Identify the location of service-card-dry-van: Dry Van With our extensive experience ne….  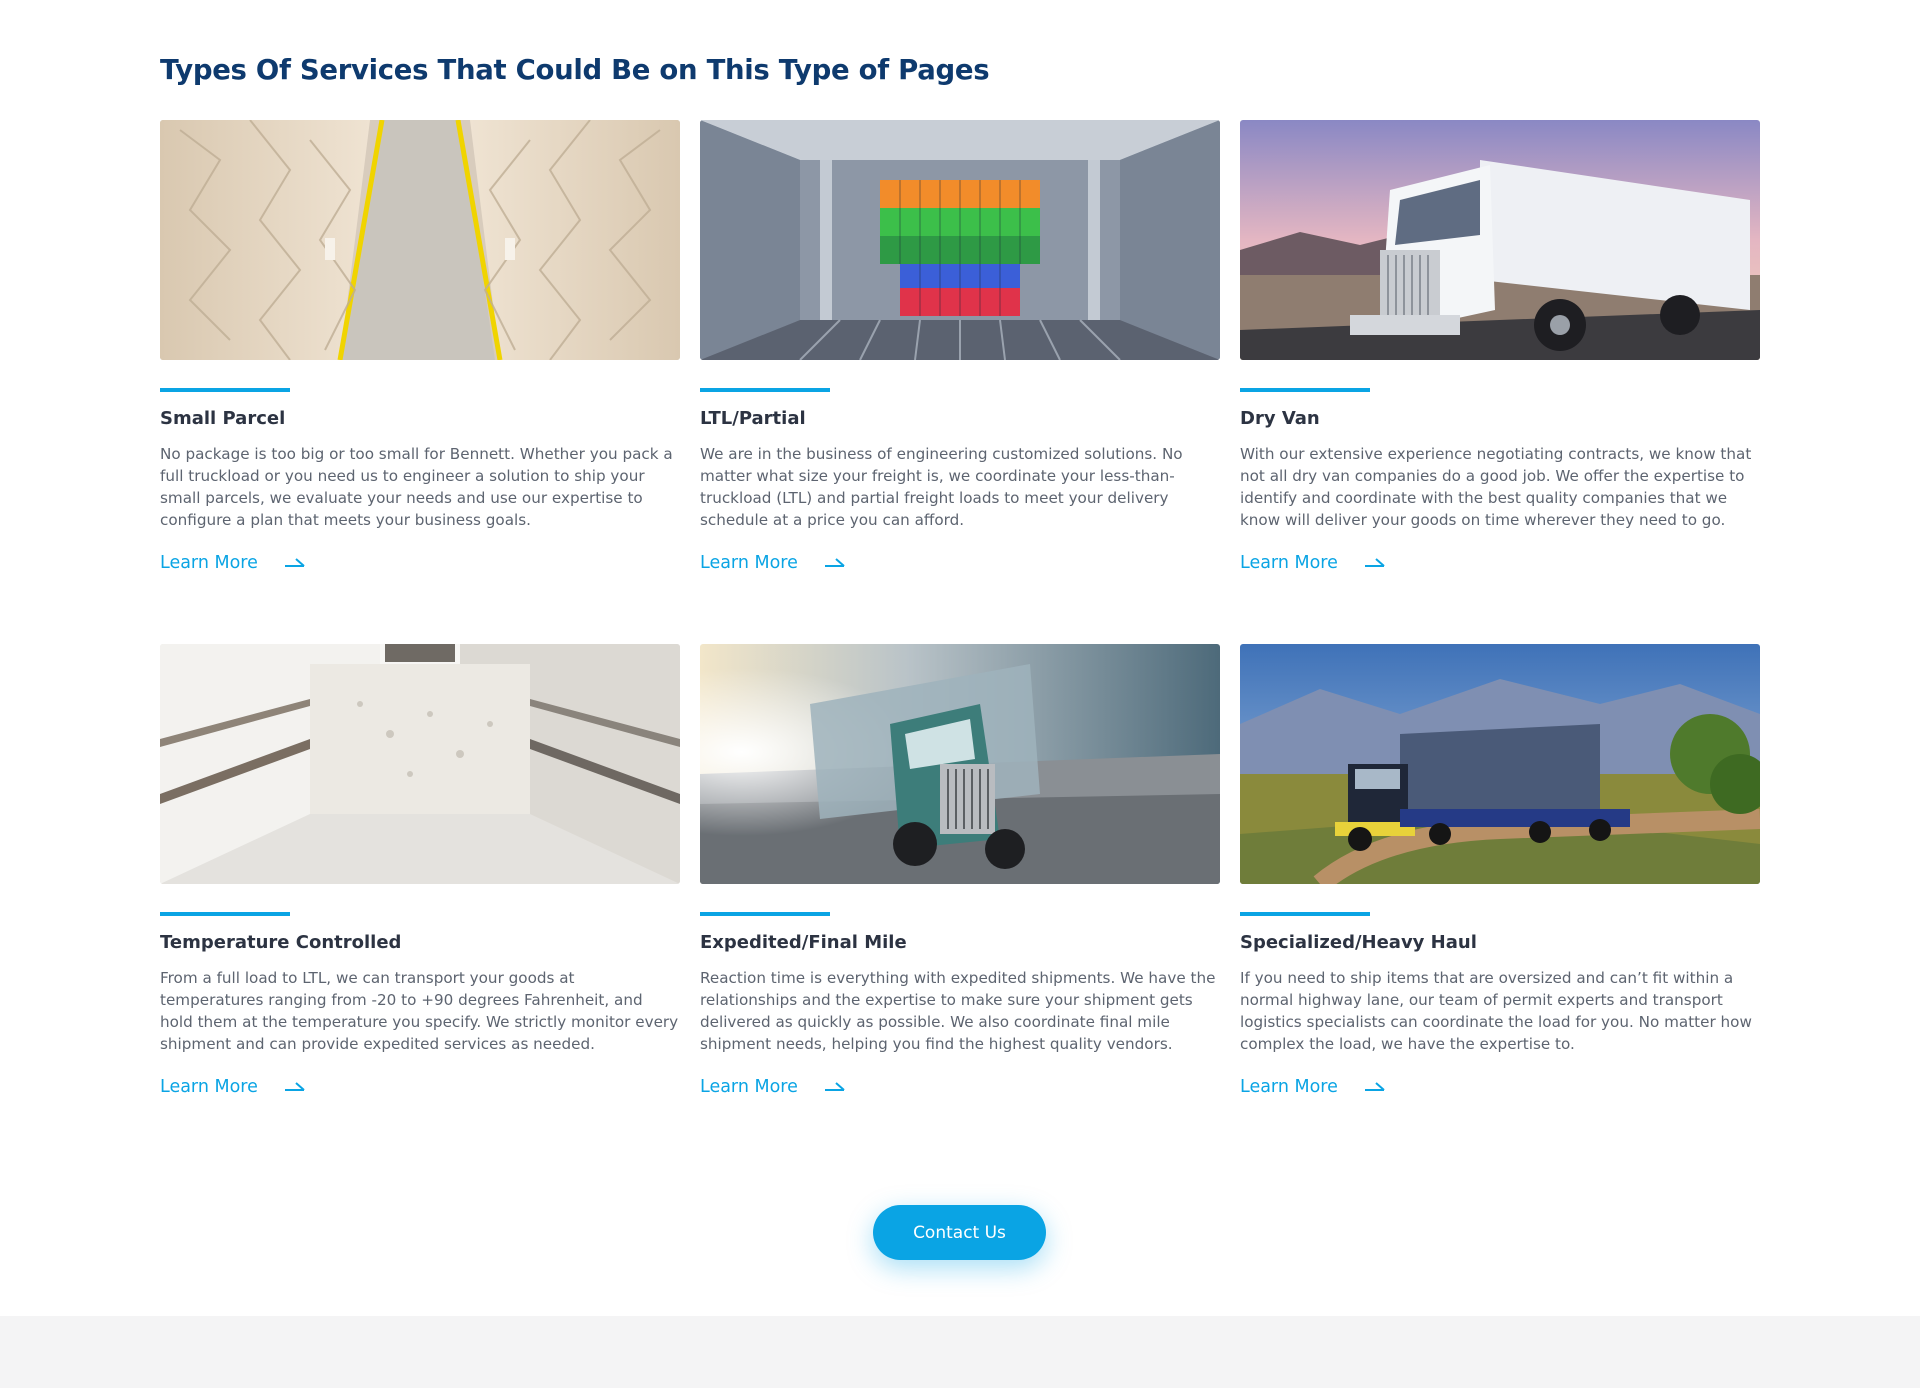
(1500, 346).